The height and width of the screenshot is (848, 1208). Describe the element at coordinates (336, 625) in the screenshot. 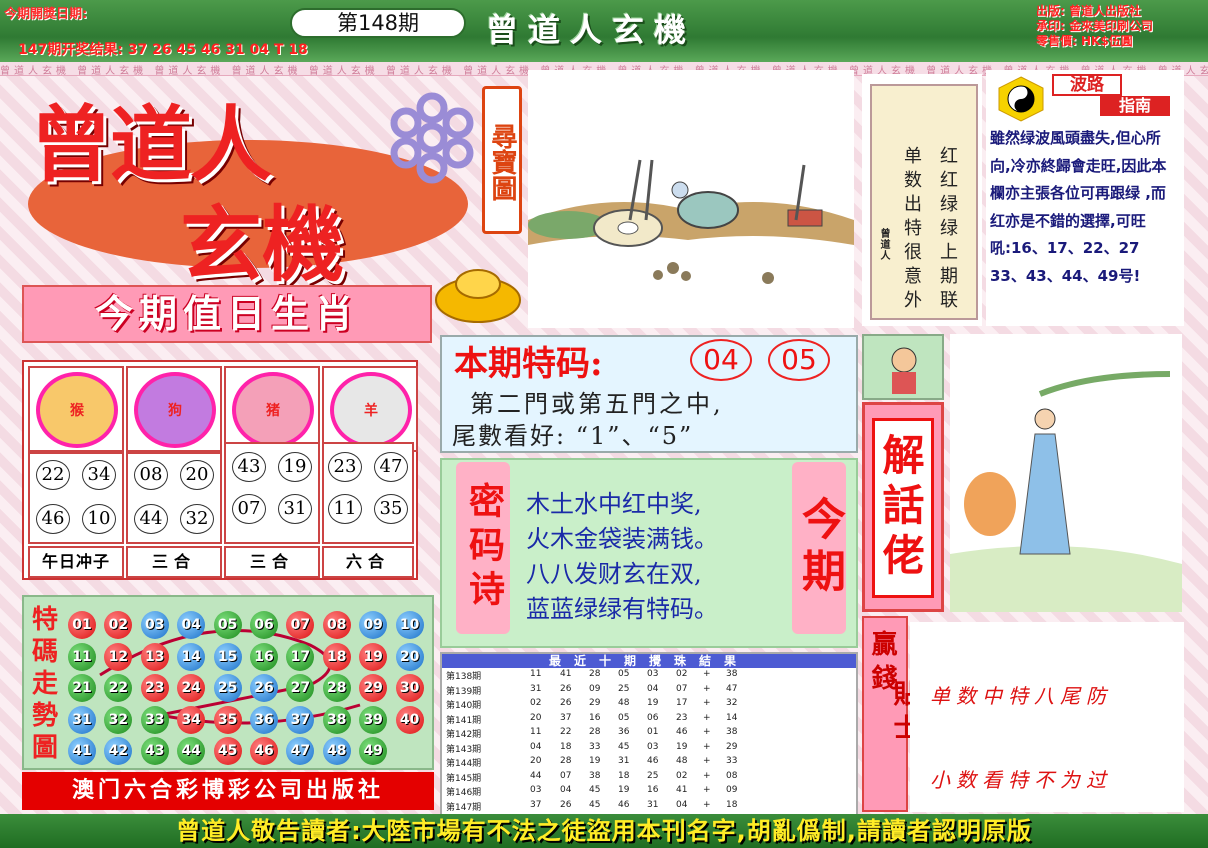

I see `number-ball: 08` at that location.